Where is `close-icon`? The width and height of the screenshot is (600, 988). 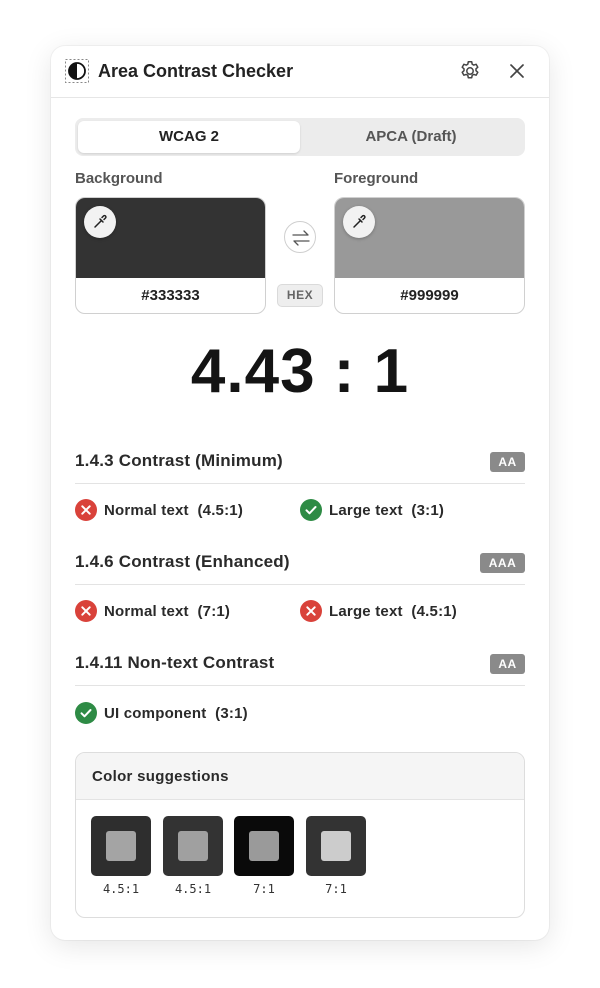 close-icon is located at coordinates (517, 71).